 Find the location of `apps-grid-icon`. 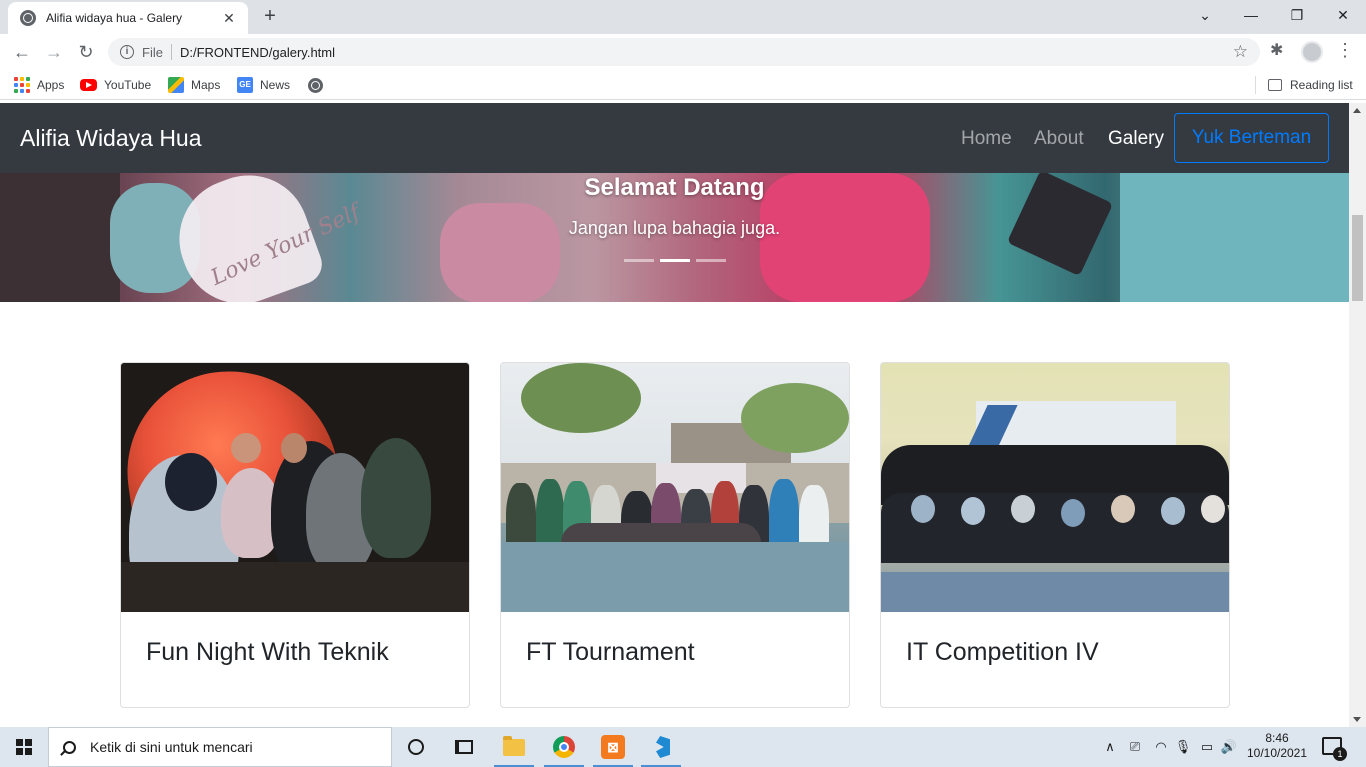

apps-grid-icon is located at coordinates (22, 85).